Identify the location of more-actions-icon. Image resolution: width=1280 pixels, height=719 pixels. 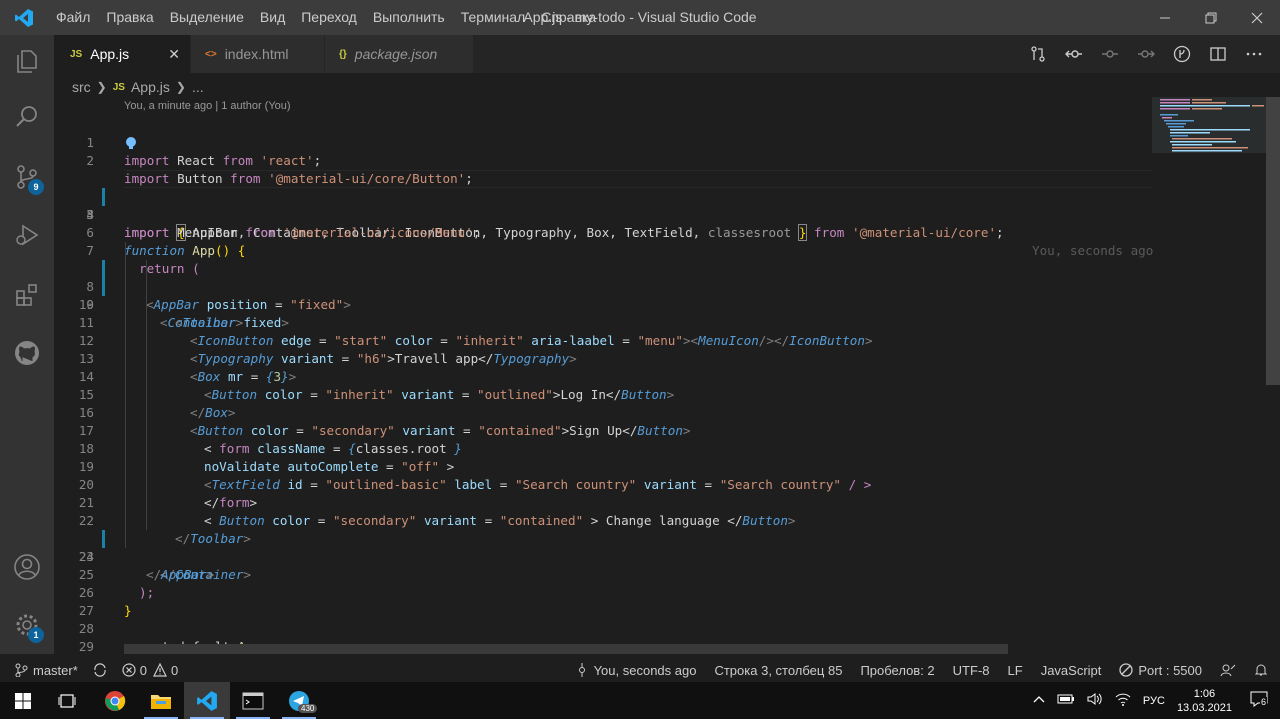
(1254, 54).